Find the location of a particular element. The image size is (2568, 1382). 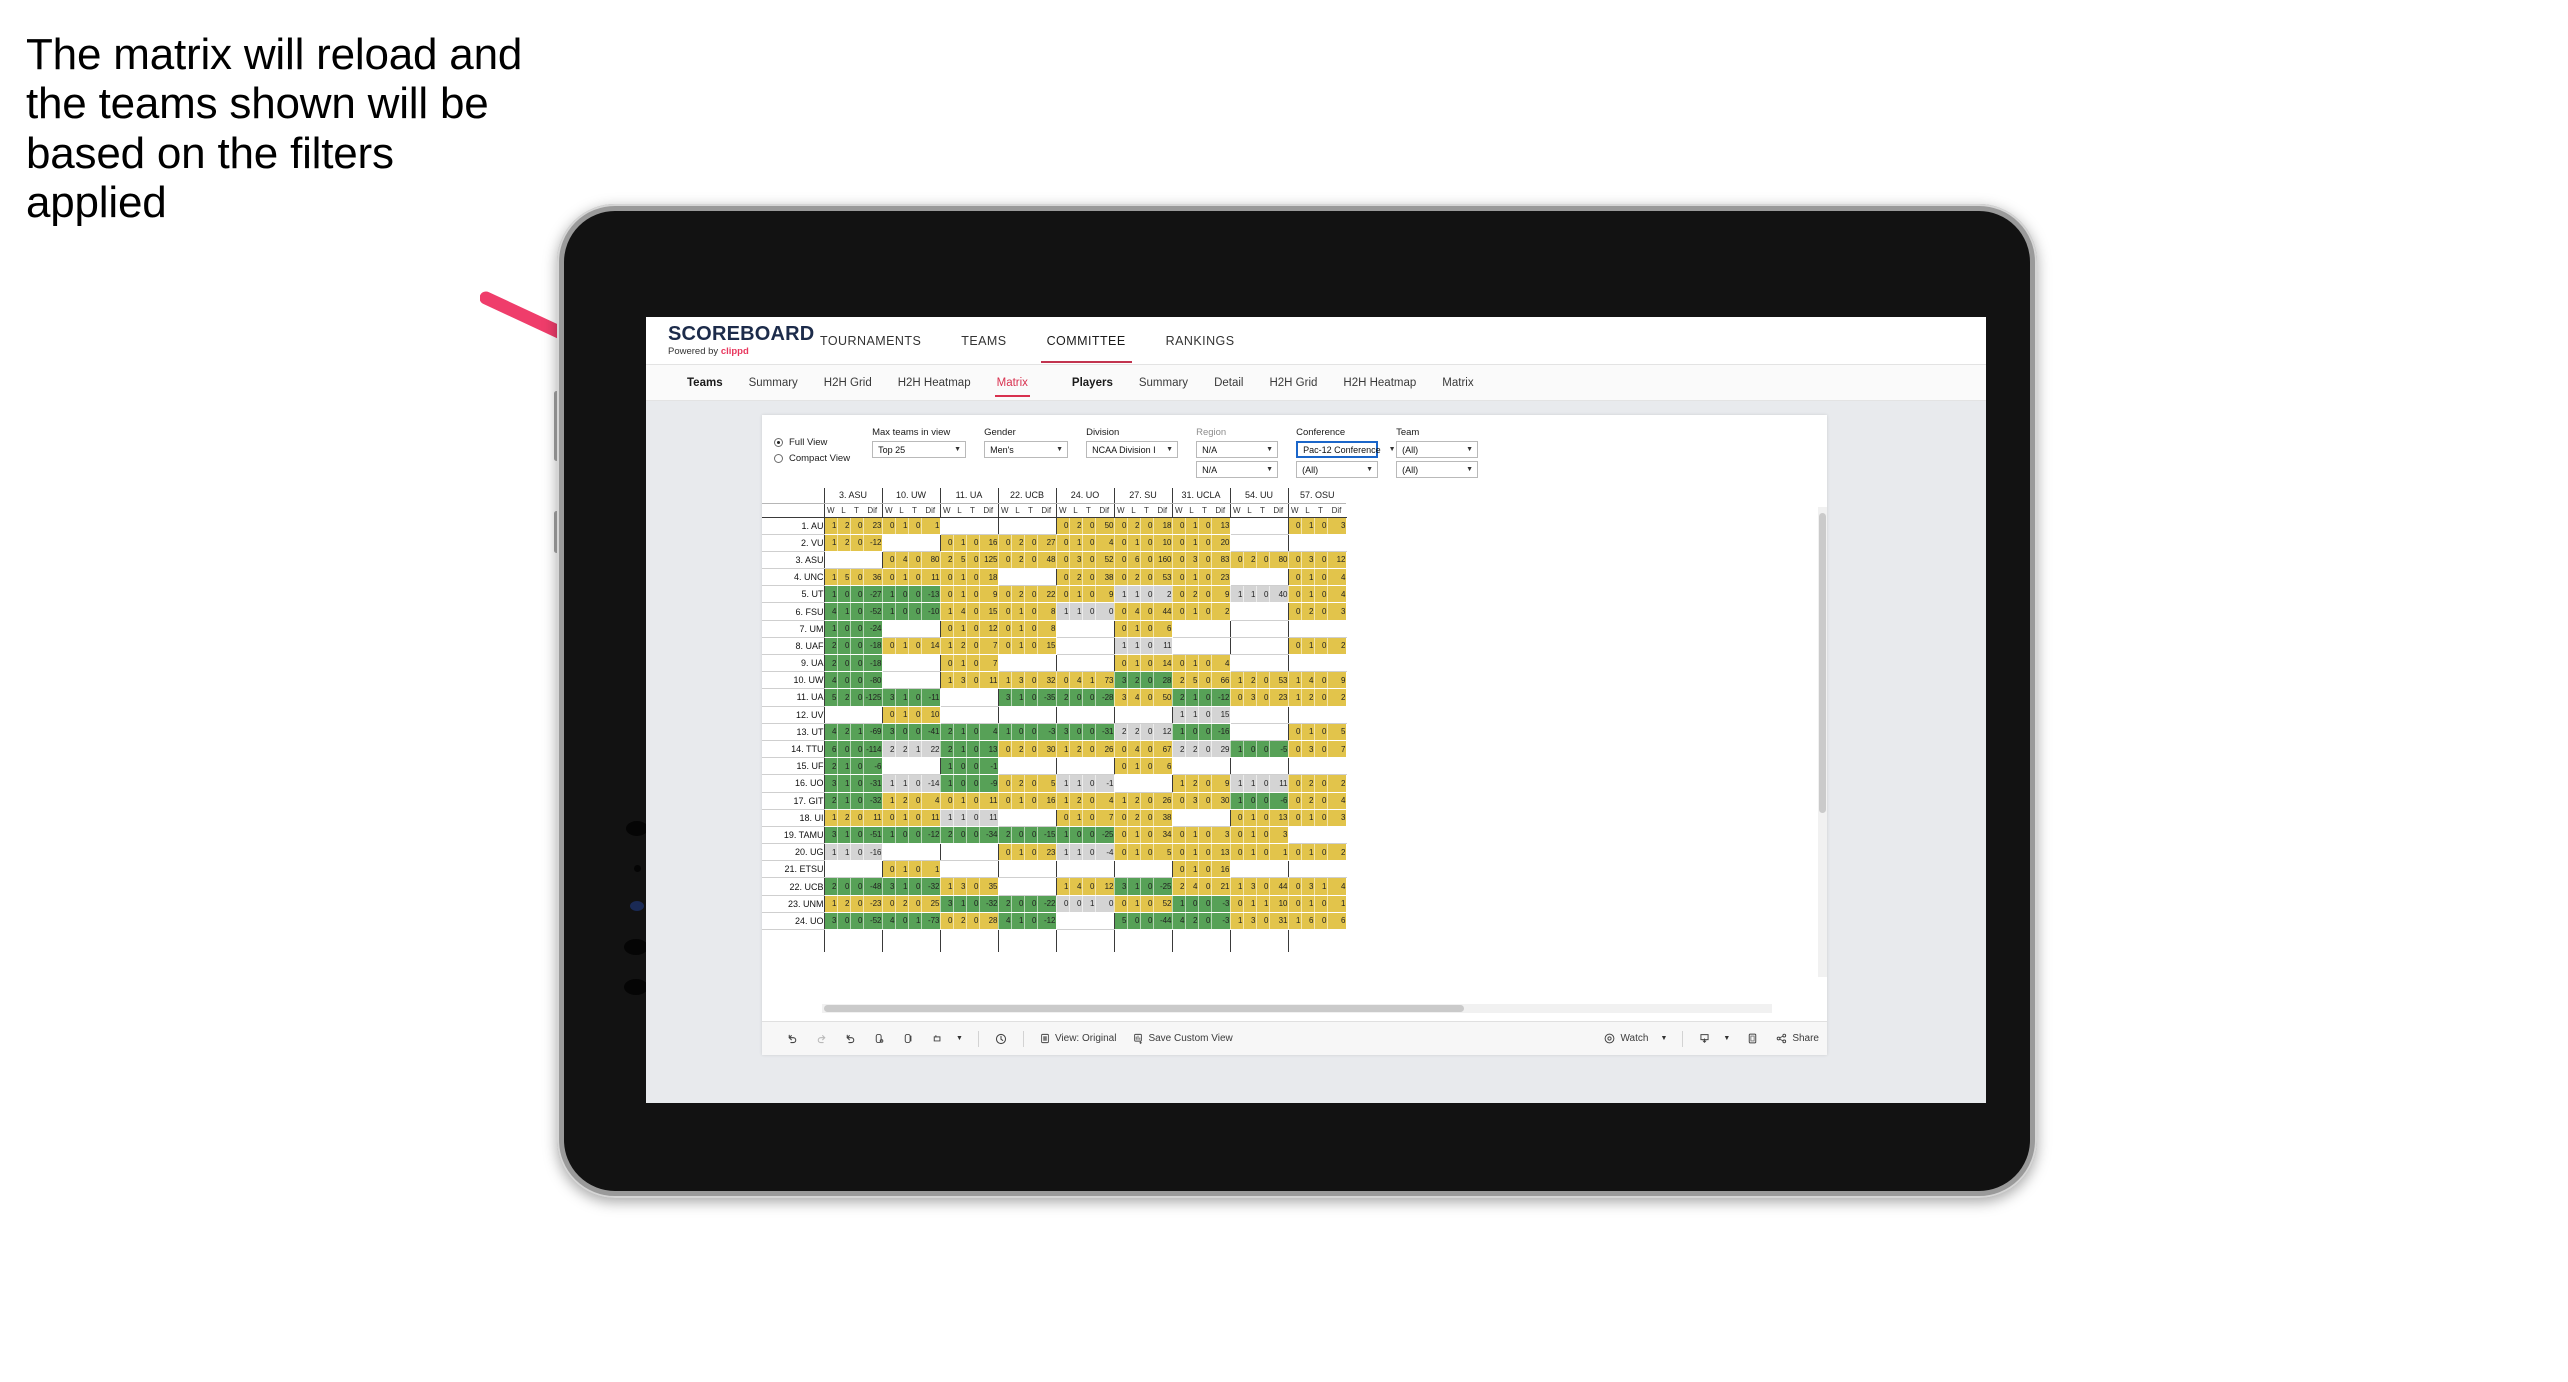

matrix-row-label: 12. UV is located at coordinates (793, 715).